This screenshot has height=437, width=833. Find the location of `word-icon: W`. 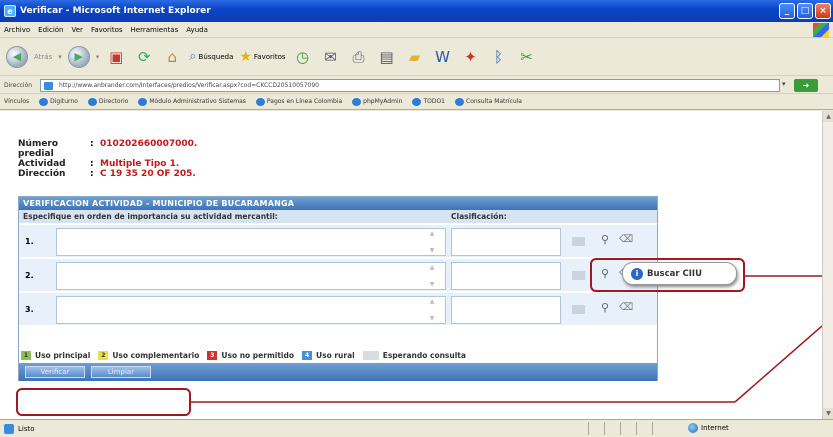

word-icon: W is located at coordinates (443, 57).